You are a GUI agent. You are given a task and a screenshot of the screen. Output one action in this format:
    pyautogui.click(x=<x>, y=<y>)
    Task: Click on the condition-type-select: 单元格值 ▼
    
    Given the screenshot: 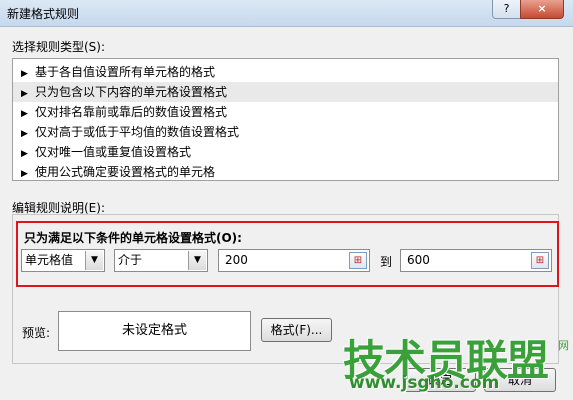 What is the action you would take?
    pyautogui.click(x=63, y=260)
    